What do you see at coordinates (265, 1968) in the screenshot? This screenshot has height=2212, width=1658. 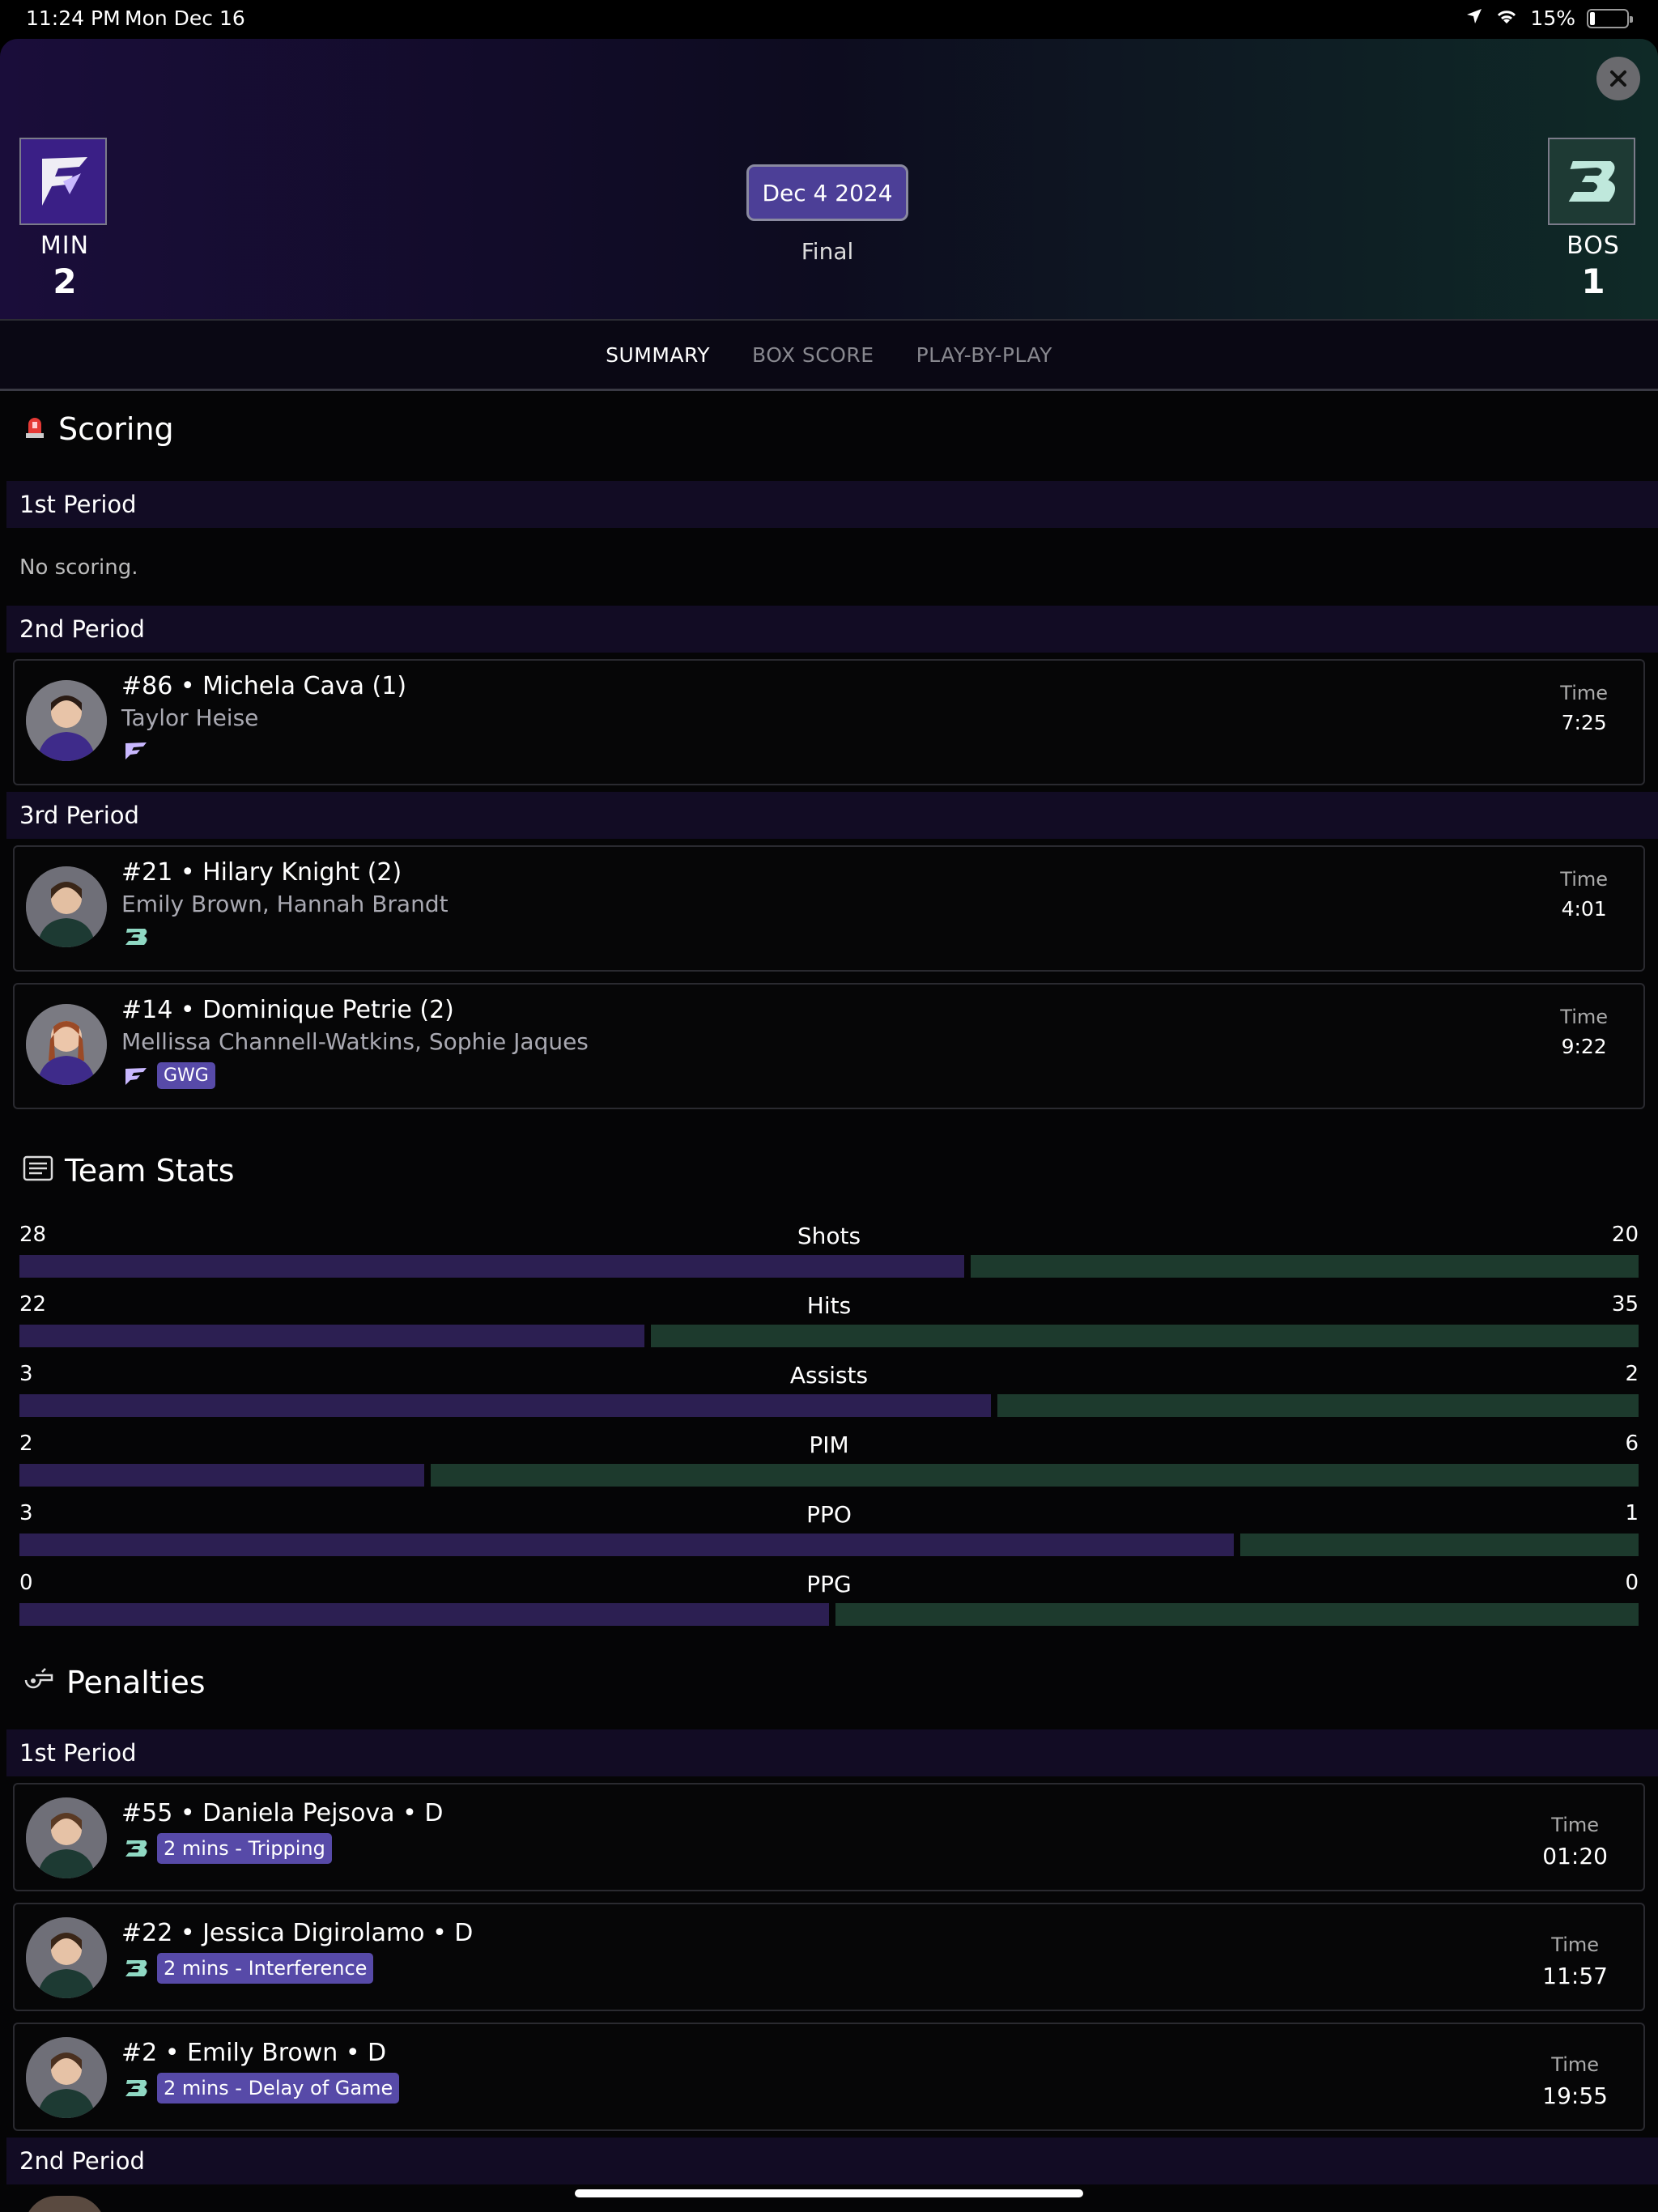 I see `penalty-badge: 2 mins - Interference` at bounding box center [265, 1968].